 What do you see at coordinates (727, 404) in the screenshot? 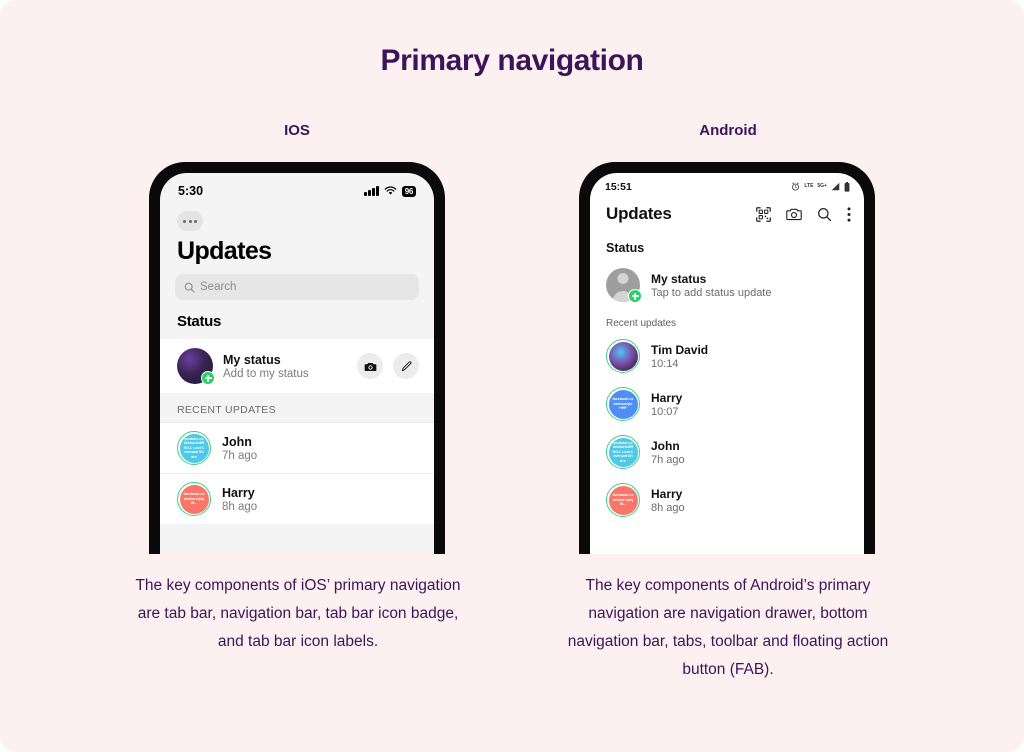
I see `list-item: facebook.com/share/p/rHHF Harry 10:07` at bounding box center [727, 404].